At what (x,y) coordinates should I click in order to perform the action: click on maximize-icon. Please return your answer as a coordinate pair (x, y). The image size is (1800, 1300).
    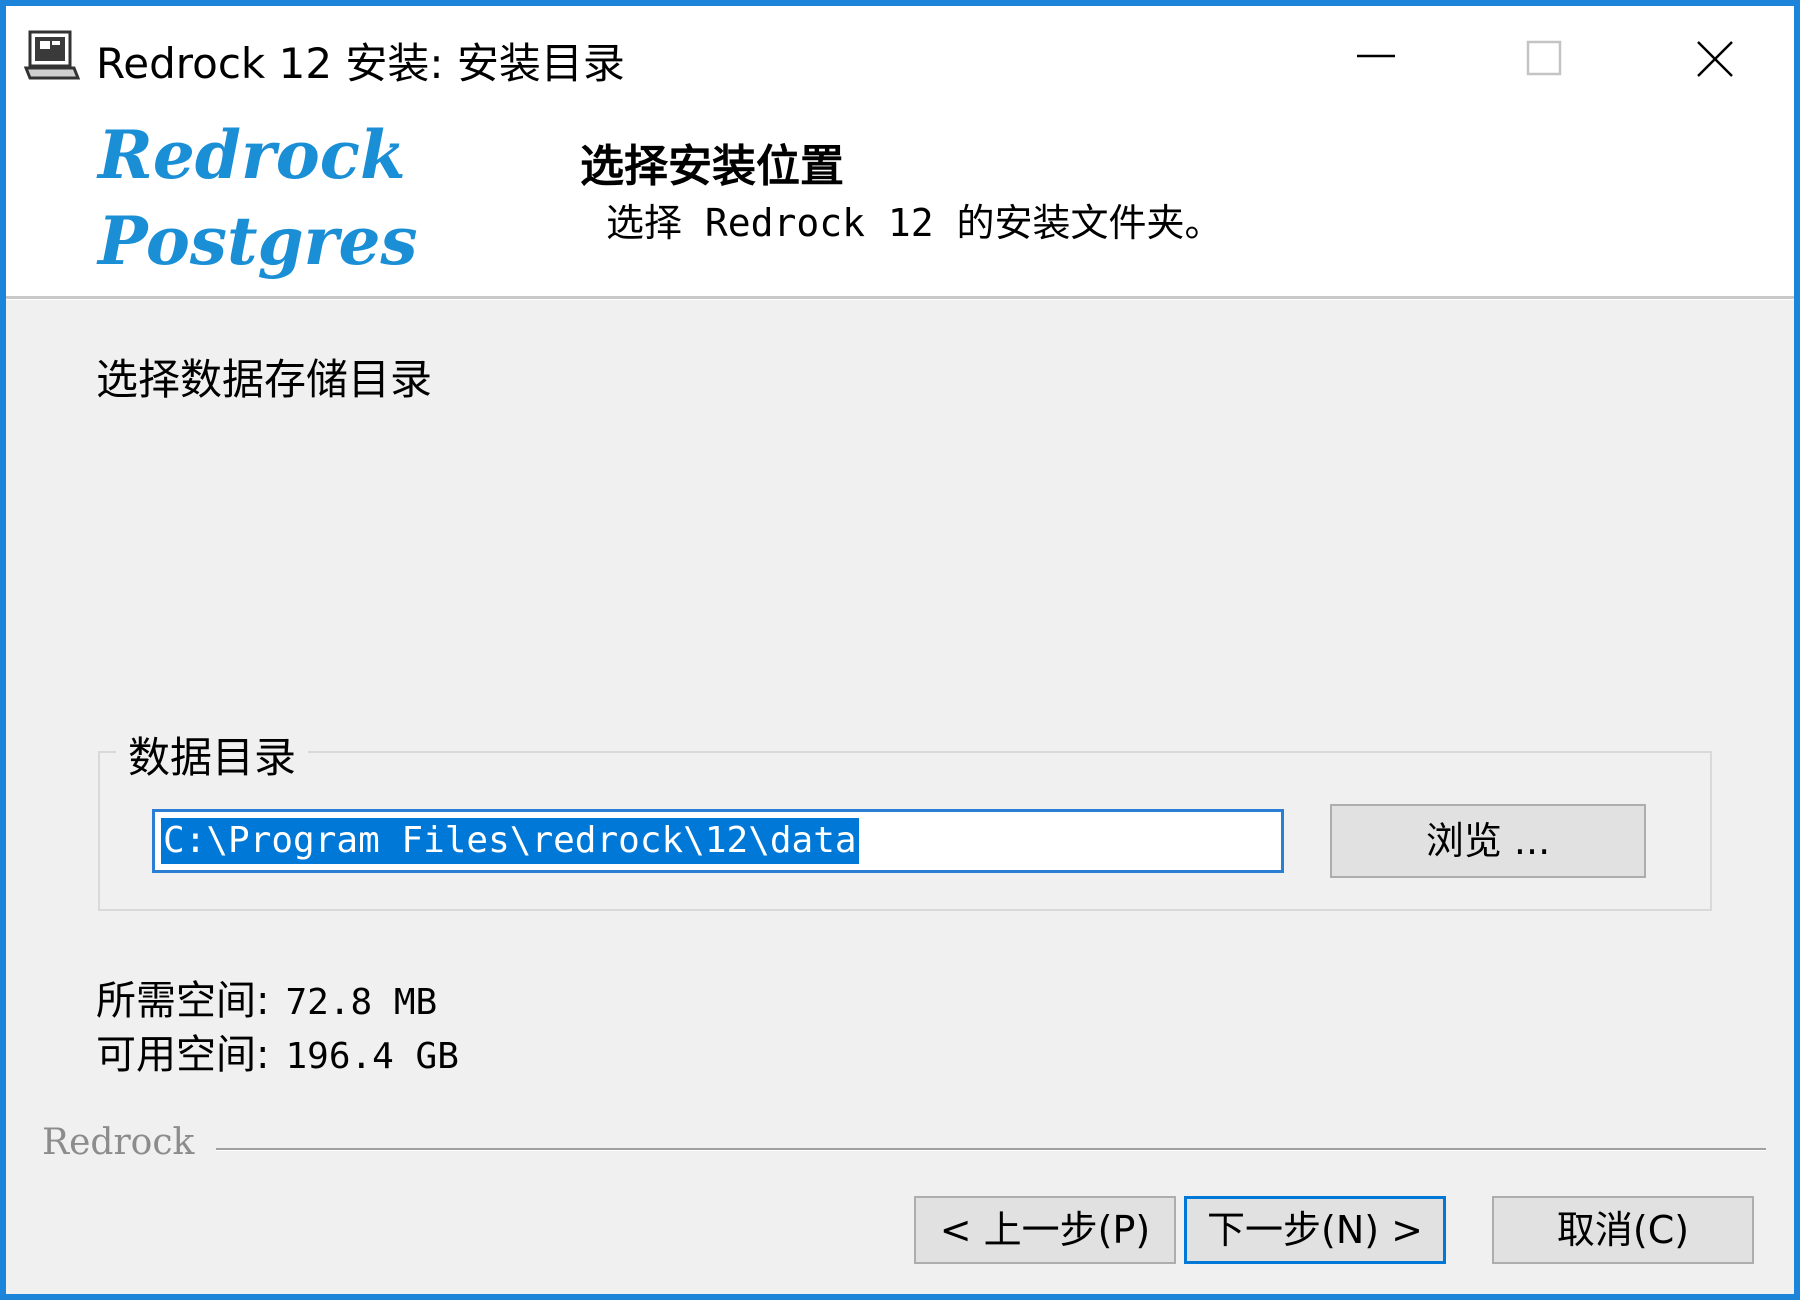
    Looking at the image, I should click on (1544, 58).